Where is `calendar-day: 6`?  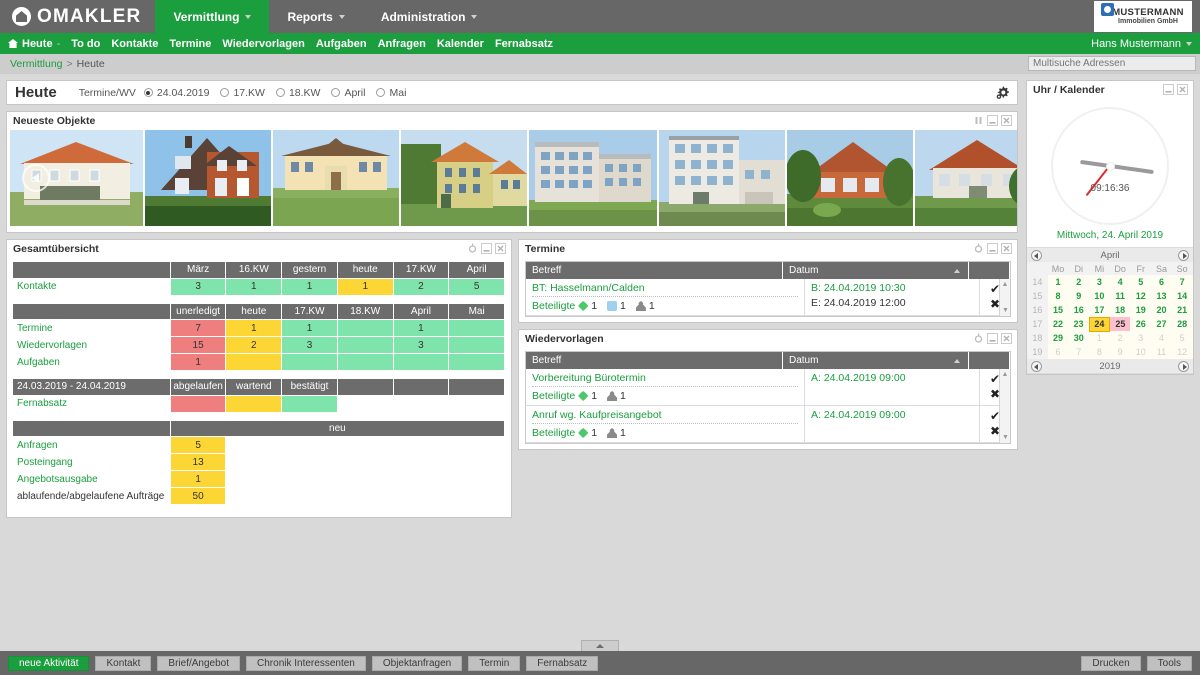 calendar-day: 6 is located at coordinates (1161, 282).